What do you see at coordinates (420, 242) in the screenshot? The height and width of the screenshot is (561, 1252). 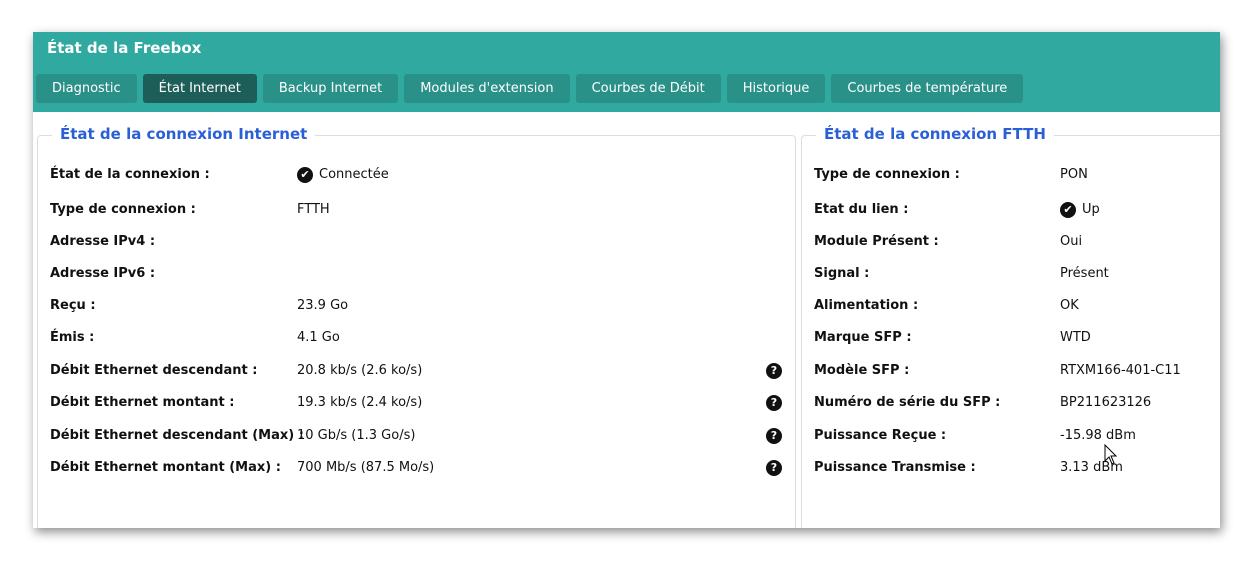 I see `info-row: Adresse IPv4 :` at bounding box center [420, 242].